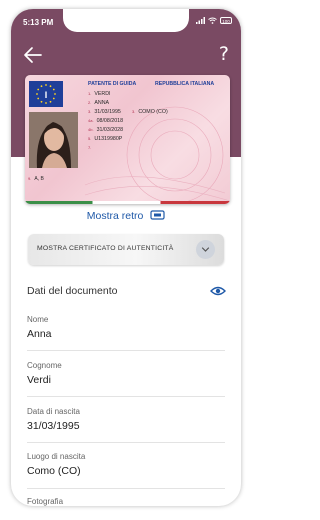 The width and height of the screenshot is (320, 520). I want to click on camera-notch, so click(126, 20).